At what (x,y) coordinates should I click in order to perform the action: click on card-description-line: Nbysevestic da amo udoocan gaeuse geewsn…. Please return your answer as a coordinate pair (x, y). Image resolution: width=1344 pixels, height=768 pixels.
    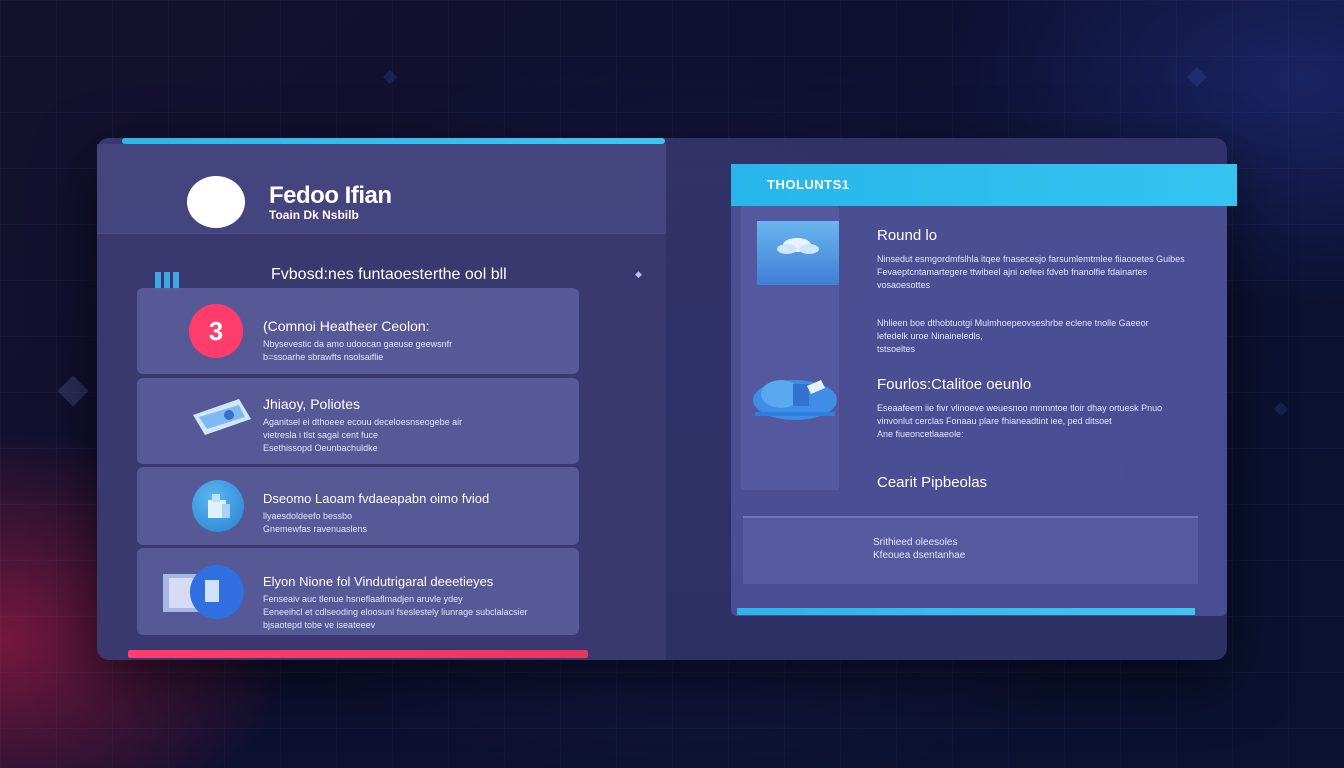
    Looking at the image, I should click on (358, 344).